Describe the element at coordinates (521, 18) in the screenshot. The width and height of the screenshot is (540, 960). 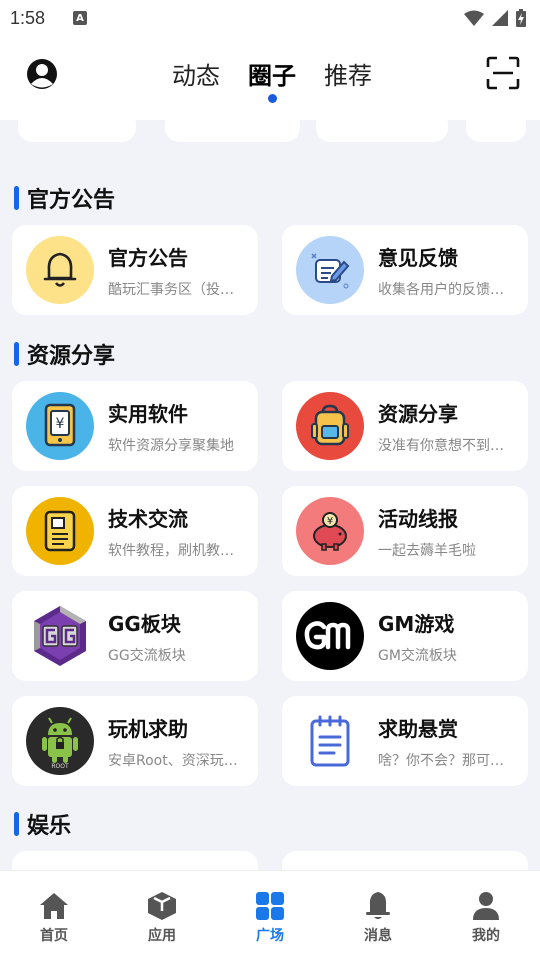
I see `battery-icon` at that location.